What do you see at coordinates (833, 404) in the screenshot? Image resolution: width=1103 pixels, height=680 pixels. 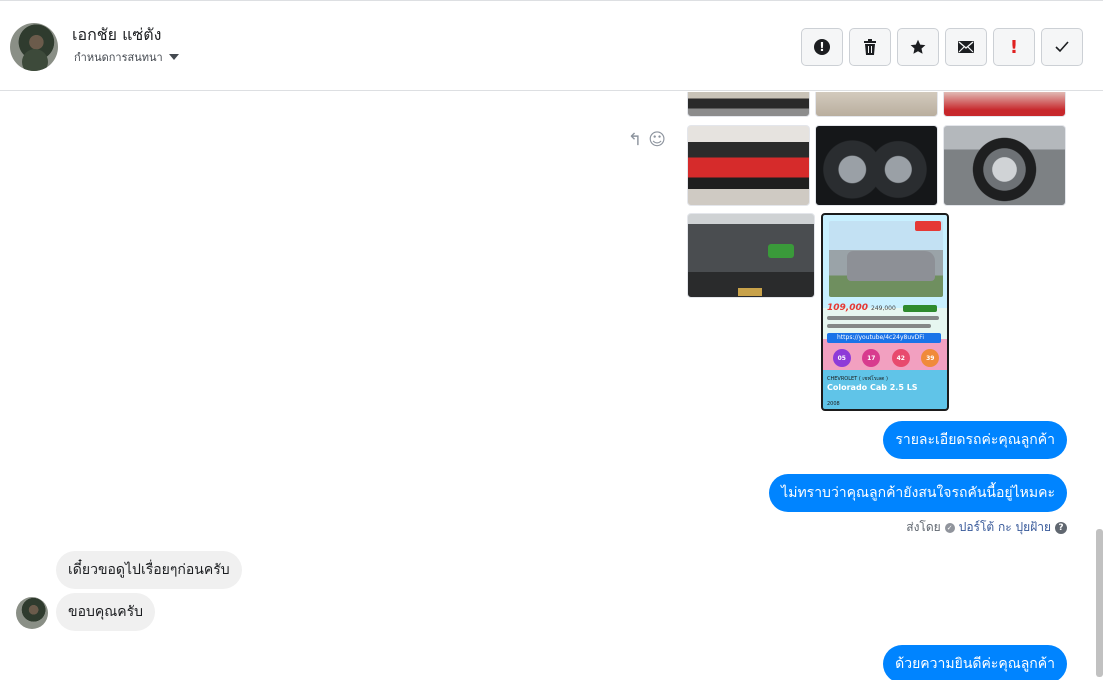 I see `poster-footer: 2008` at bounding box center [833, 404].